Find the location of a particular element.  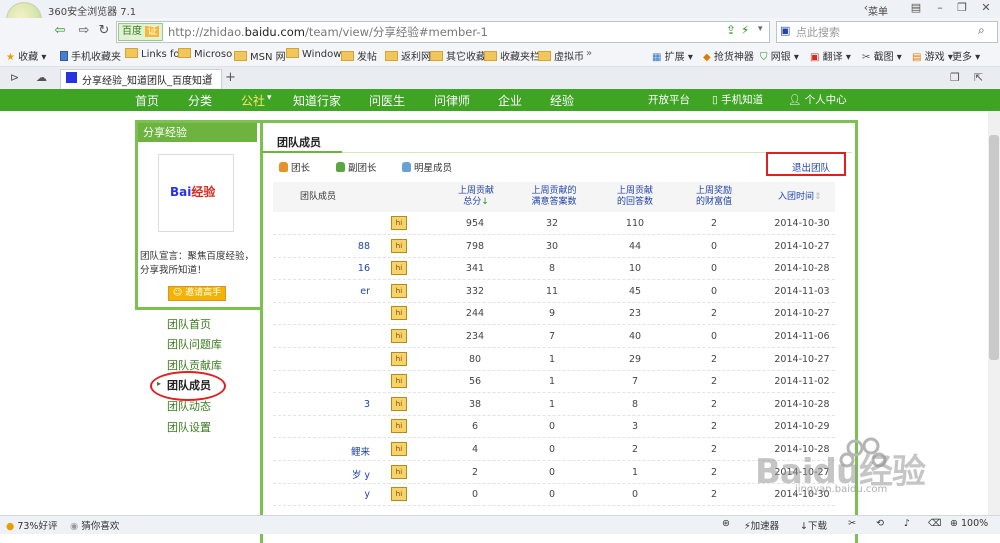

fav-item-post: 发帖 is located at coordinates (359, 55).